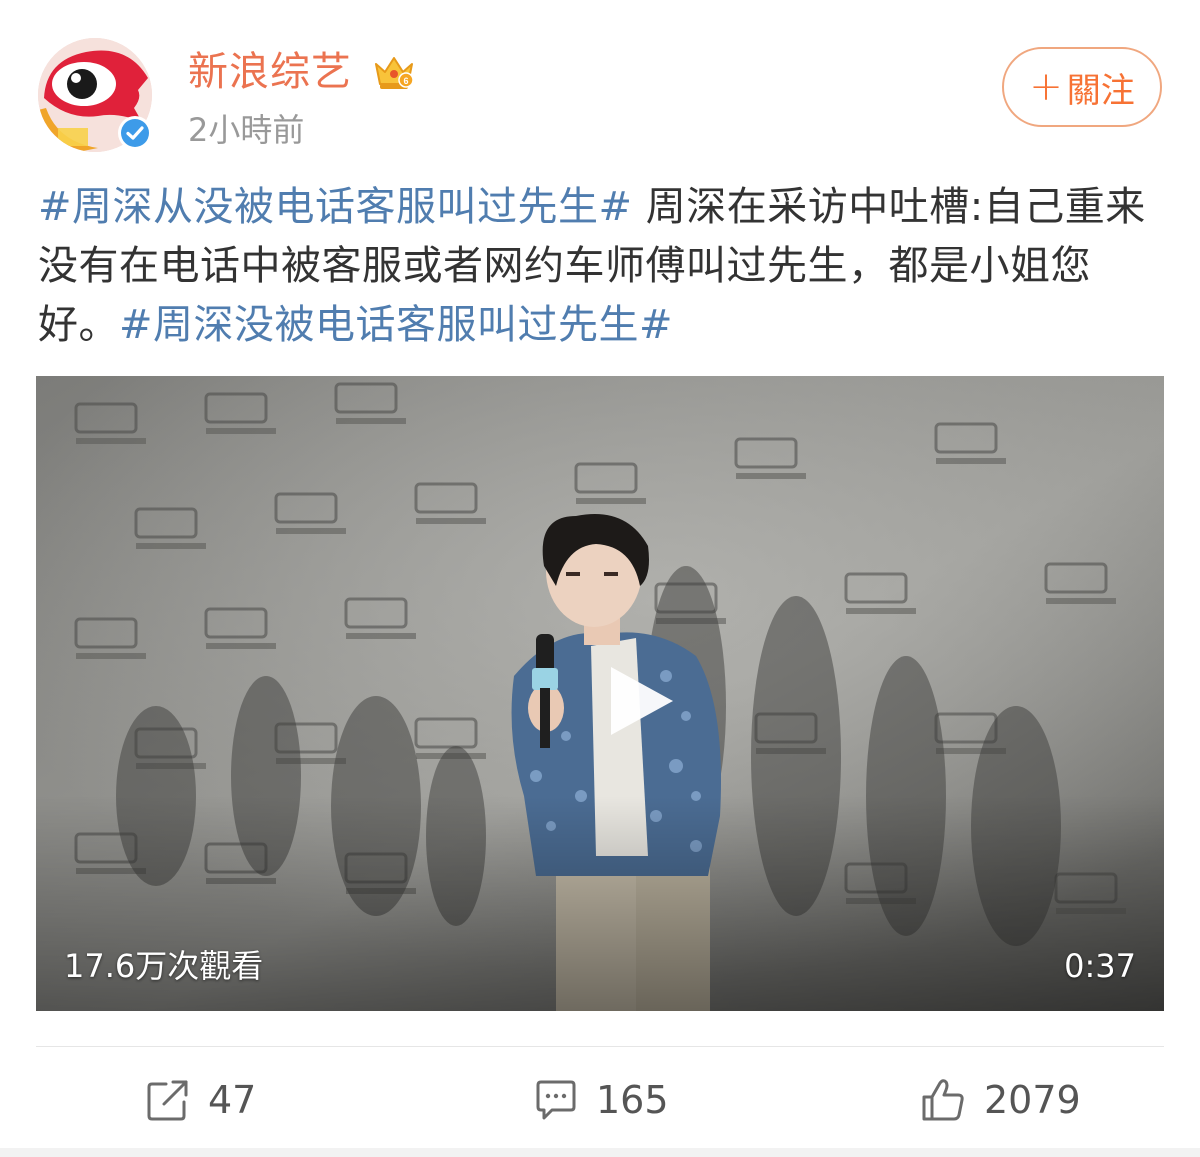  Describe the element at coordinates (600, 80) in the screenshot. I see `post-header: 新浪综艺 6 2小時前 + 關注` at that location.